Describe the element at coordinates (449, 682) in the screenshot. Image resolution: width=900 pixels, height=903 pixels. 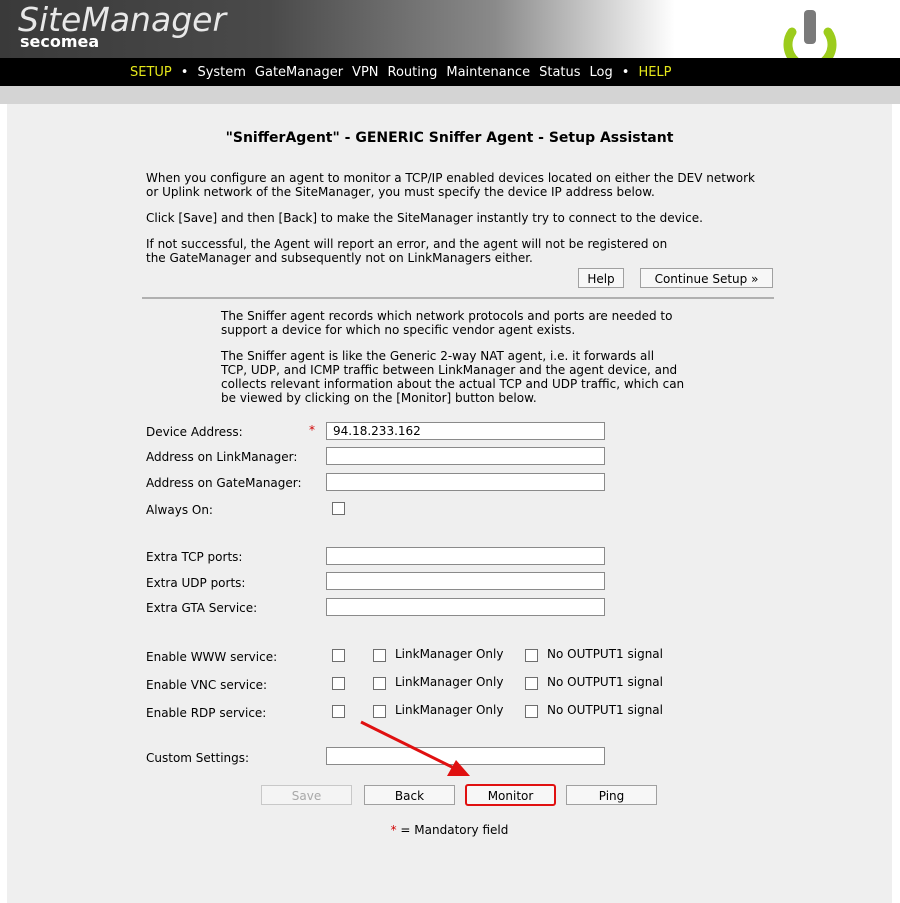
I see `vnc-linkmanager-only-label: LinkManager Only` at that location.